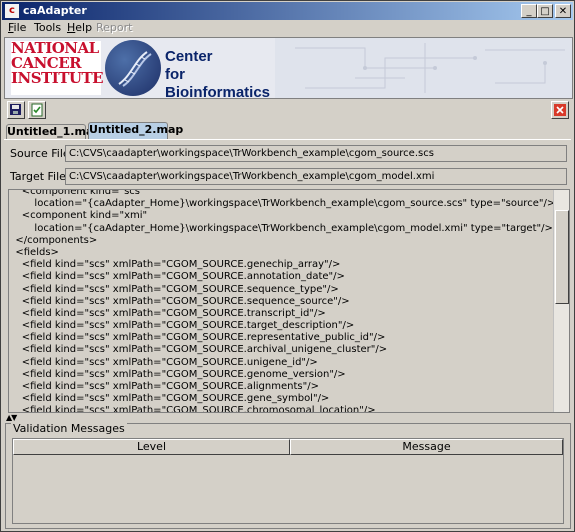 Image resolution: width=575 pixels, height=532 pixels. I want to click on splitter-arrows-icon: ▲▼, so click(11, 418).